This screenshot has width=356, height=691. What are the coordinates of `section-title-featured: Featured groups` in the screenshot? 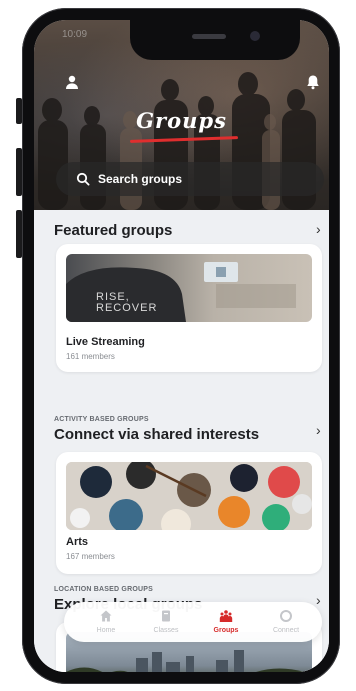 It's located at (113, 230).